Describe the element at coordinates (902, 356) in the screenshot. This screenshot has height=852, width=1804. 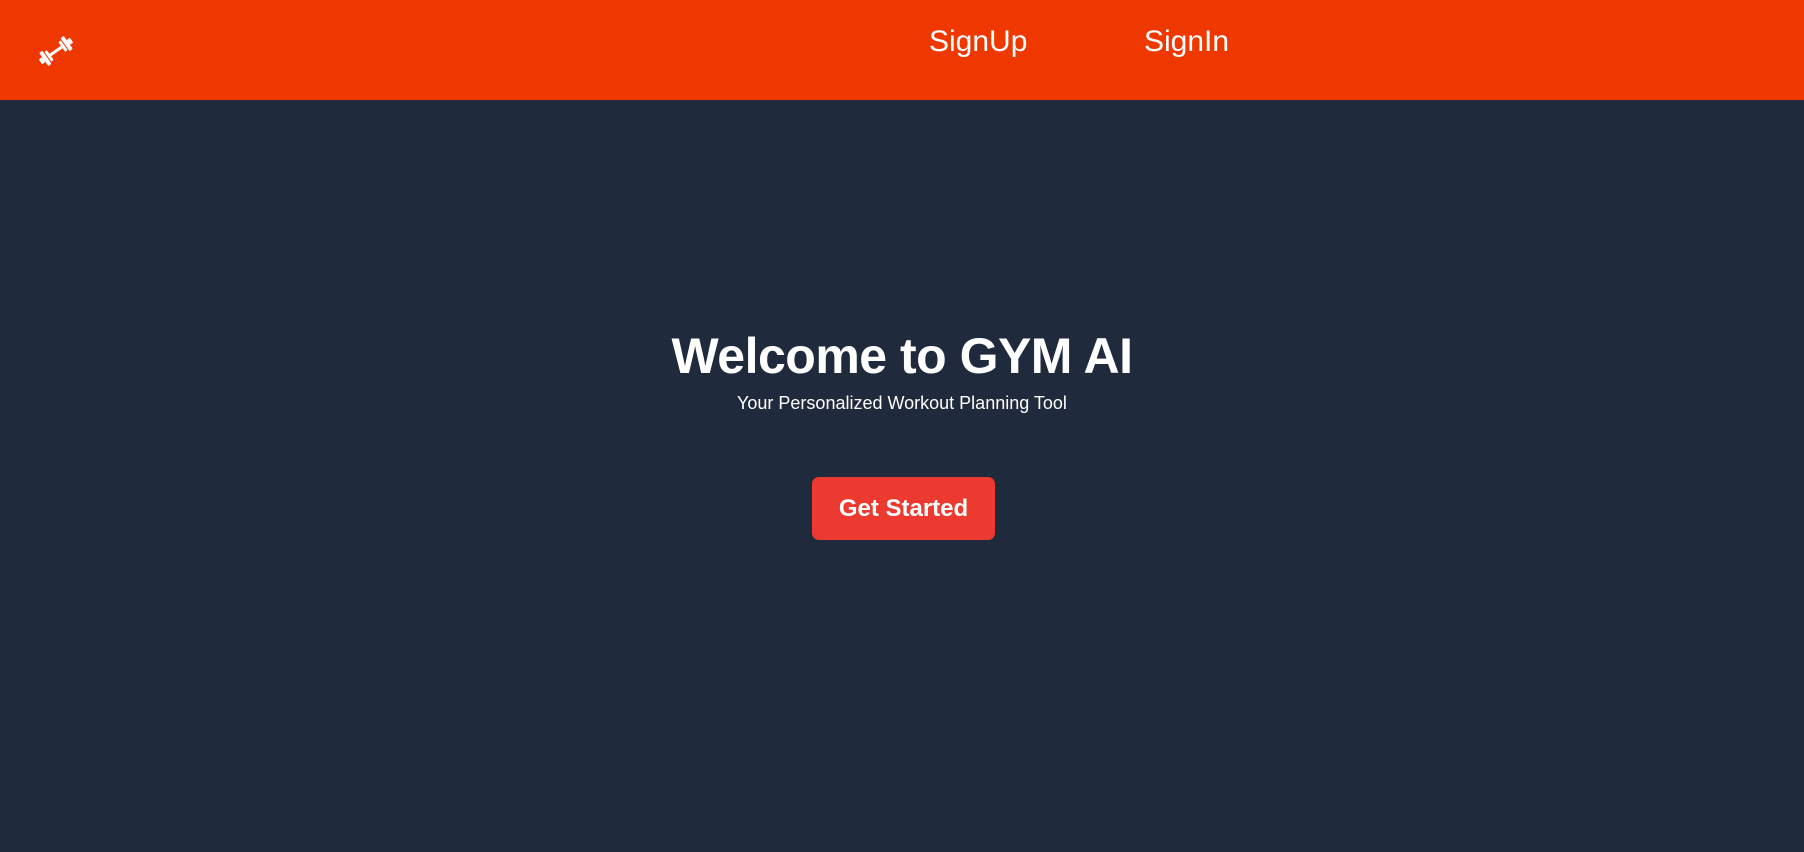
I see `page-title: Welcome to GYM AI` at that location.